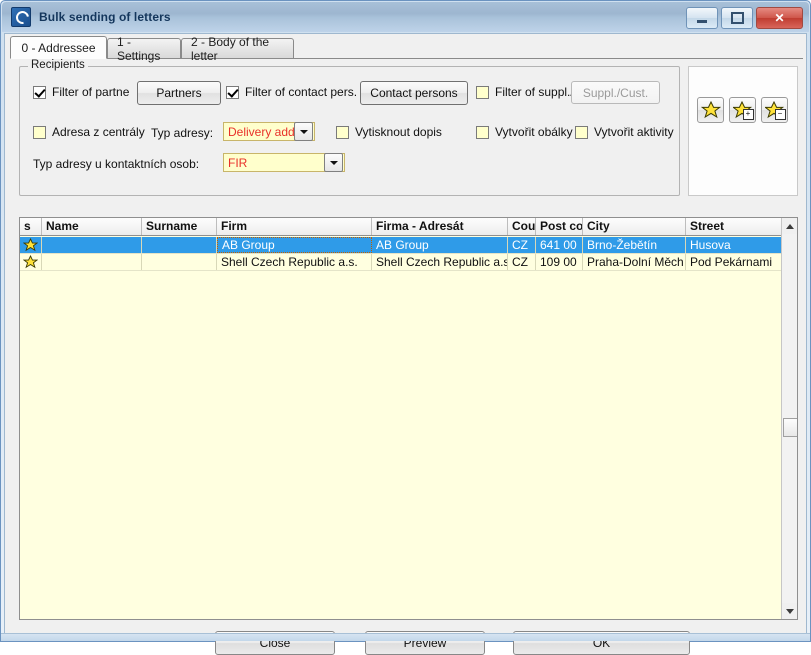  I want to click on star-icon, so click(710, 110).